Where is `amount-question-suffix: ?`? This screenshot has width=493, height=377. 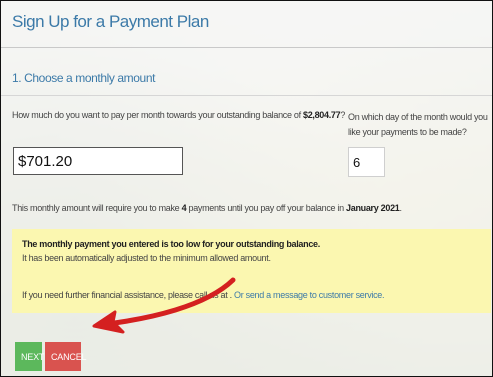
amount-question-suffix: ? is located at coordinates (343, 115).